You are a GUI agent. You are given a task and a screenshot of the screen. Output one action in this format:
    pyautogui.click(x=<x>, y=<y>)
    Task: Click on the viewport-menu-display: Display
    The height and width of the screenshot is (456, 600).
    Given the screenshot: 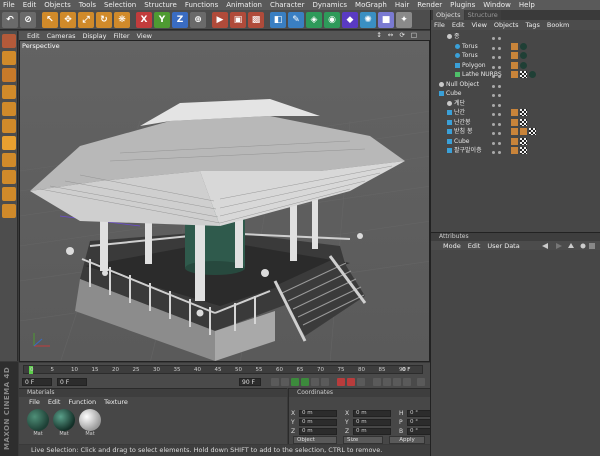 What is the action you would take?
    pyautogui.click(x=95, y=36)
    